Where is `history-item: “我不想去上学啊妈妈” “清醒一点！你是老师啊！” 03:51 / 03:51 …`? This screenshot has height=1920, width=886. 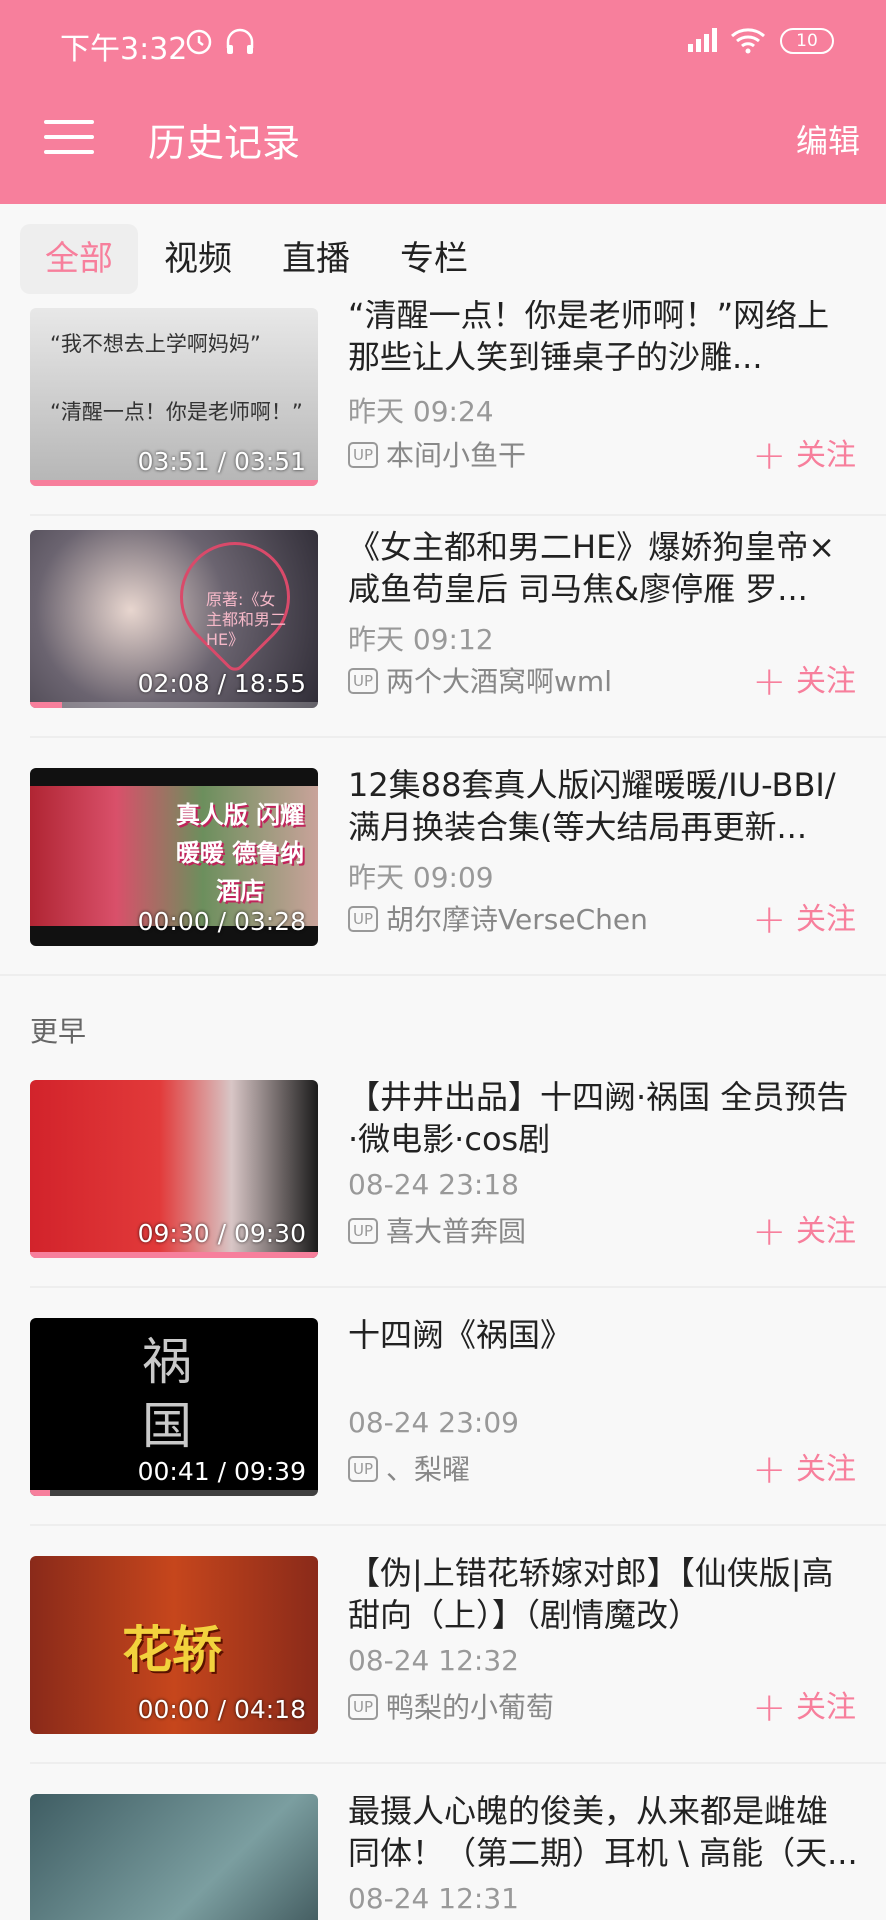
history-item: “我不想去上学啊妈妈” “清醒一点！你是老师啊！” 03:51 / 03:51 … is located at coordinates (443, 397).